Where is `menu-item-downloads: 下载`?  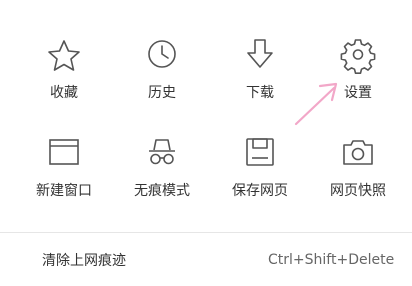
menu-item-downloads: 下载 is located at coordinates (260, 76).